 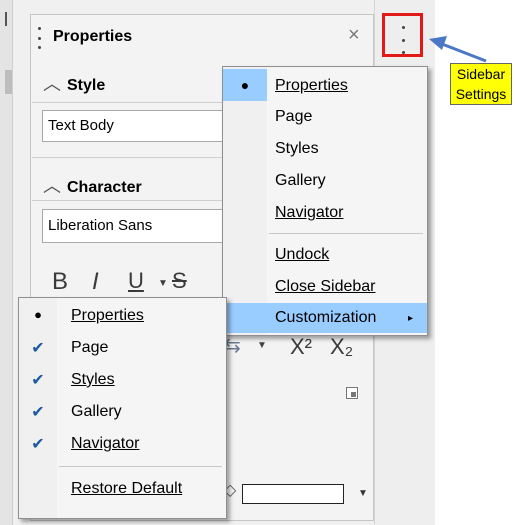 I want to click on submenu-item-styles: ✔ Styles, so click(x=122, y=380).